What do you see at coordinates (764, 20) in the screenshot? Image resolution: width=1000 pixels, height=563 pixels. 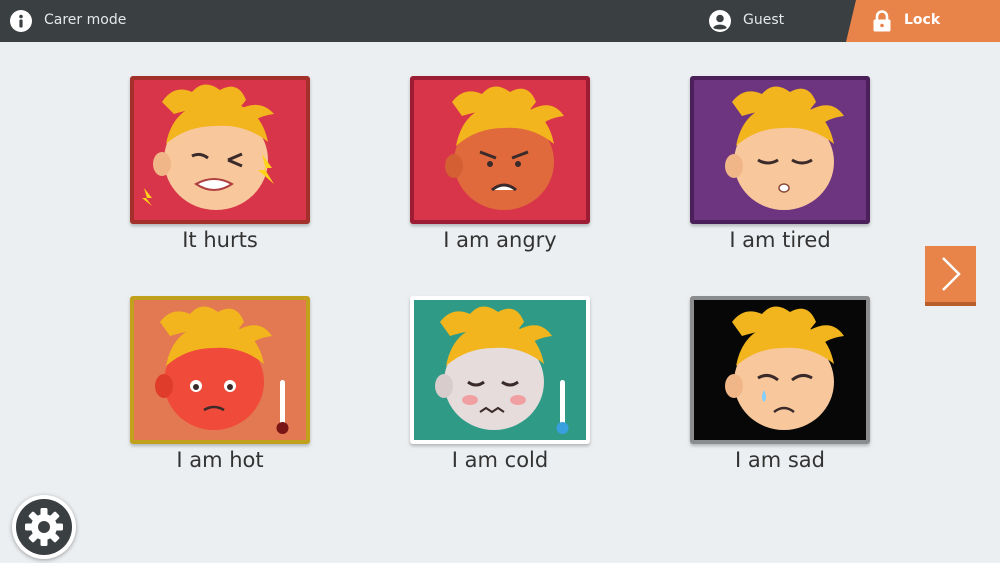 I see `user-name-label: Guest` at bounding box center [764, 20].